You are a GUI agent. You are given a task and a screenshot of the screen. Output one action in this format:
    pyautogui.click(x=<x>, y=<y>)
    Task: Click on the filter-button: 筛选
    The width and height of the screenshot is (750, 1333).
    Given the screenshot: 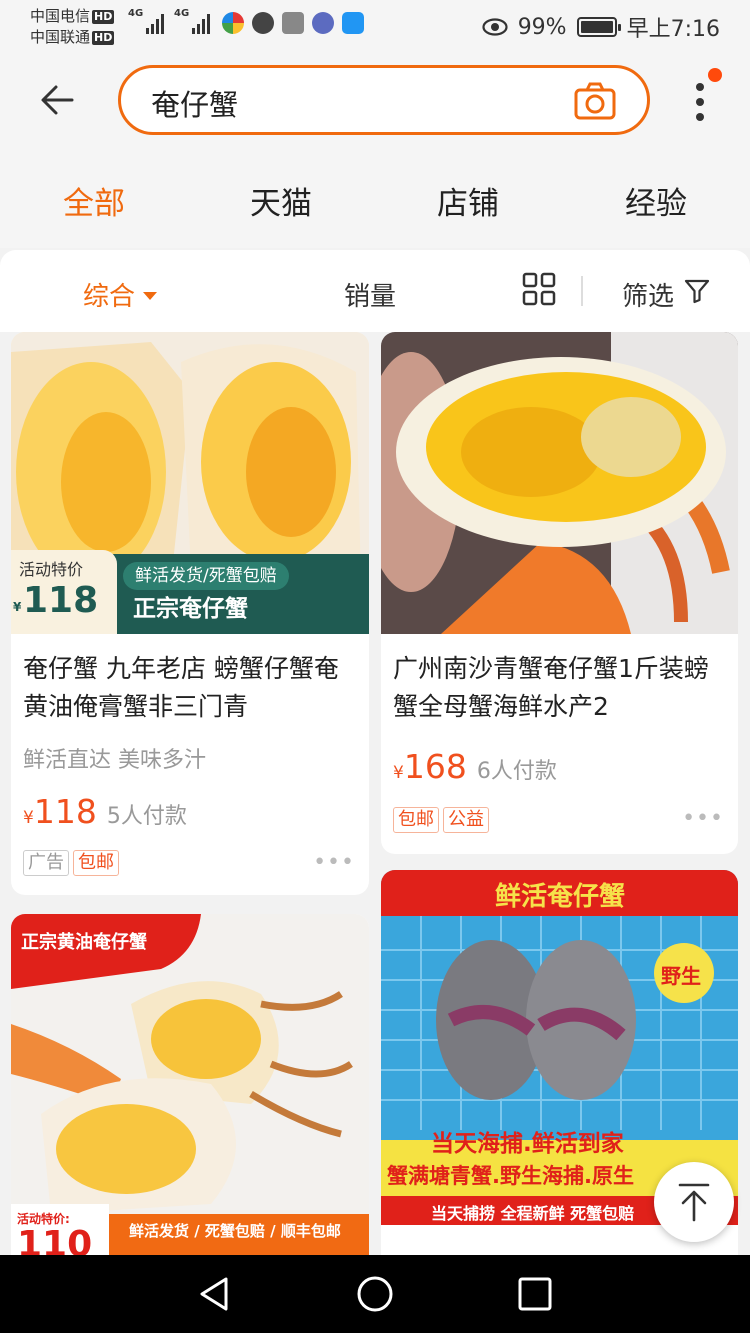 What is the action you would take?
    pyautogui.click(x=648, y=294)
    